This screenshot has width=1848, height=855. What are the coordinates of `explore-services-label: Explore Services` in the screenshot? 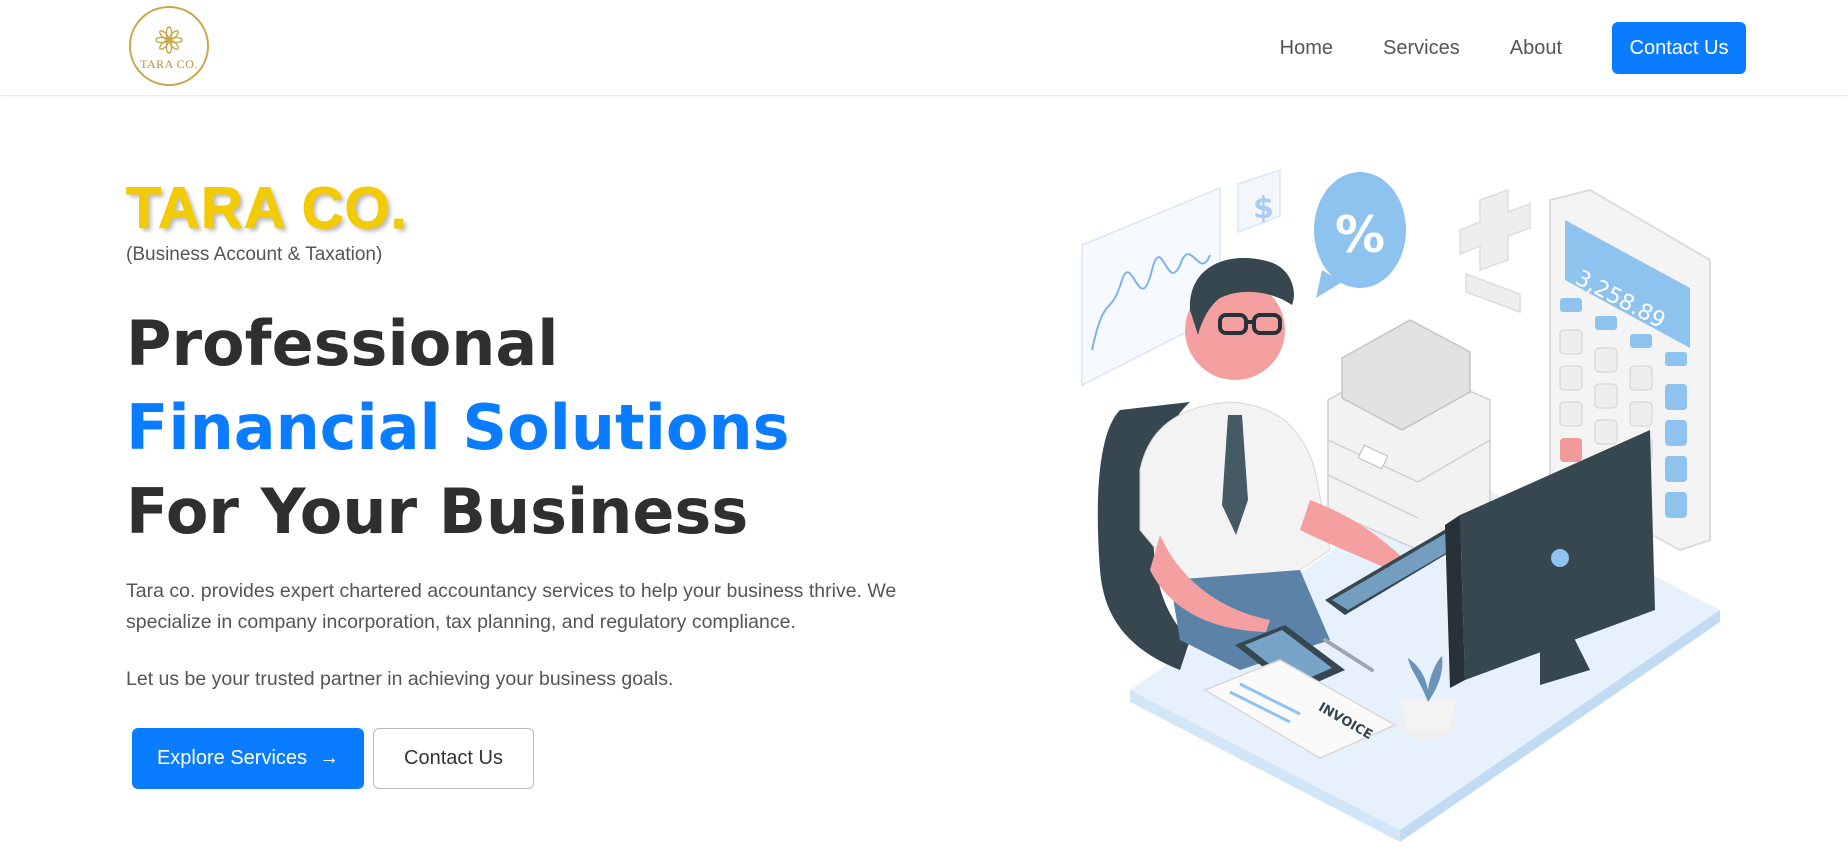 It's located at (232, 758).